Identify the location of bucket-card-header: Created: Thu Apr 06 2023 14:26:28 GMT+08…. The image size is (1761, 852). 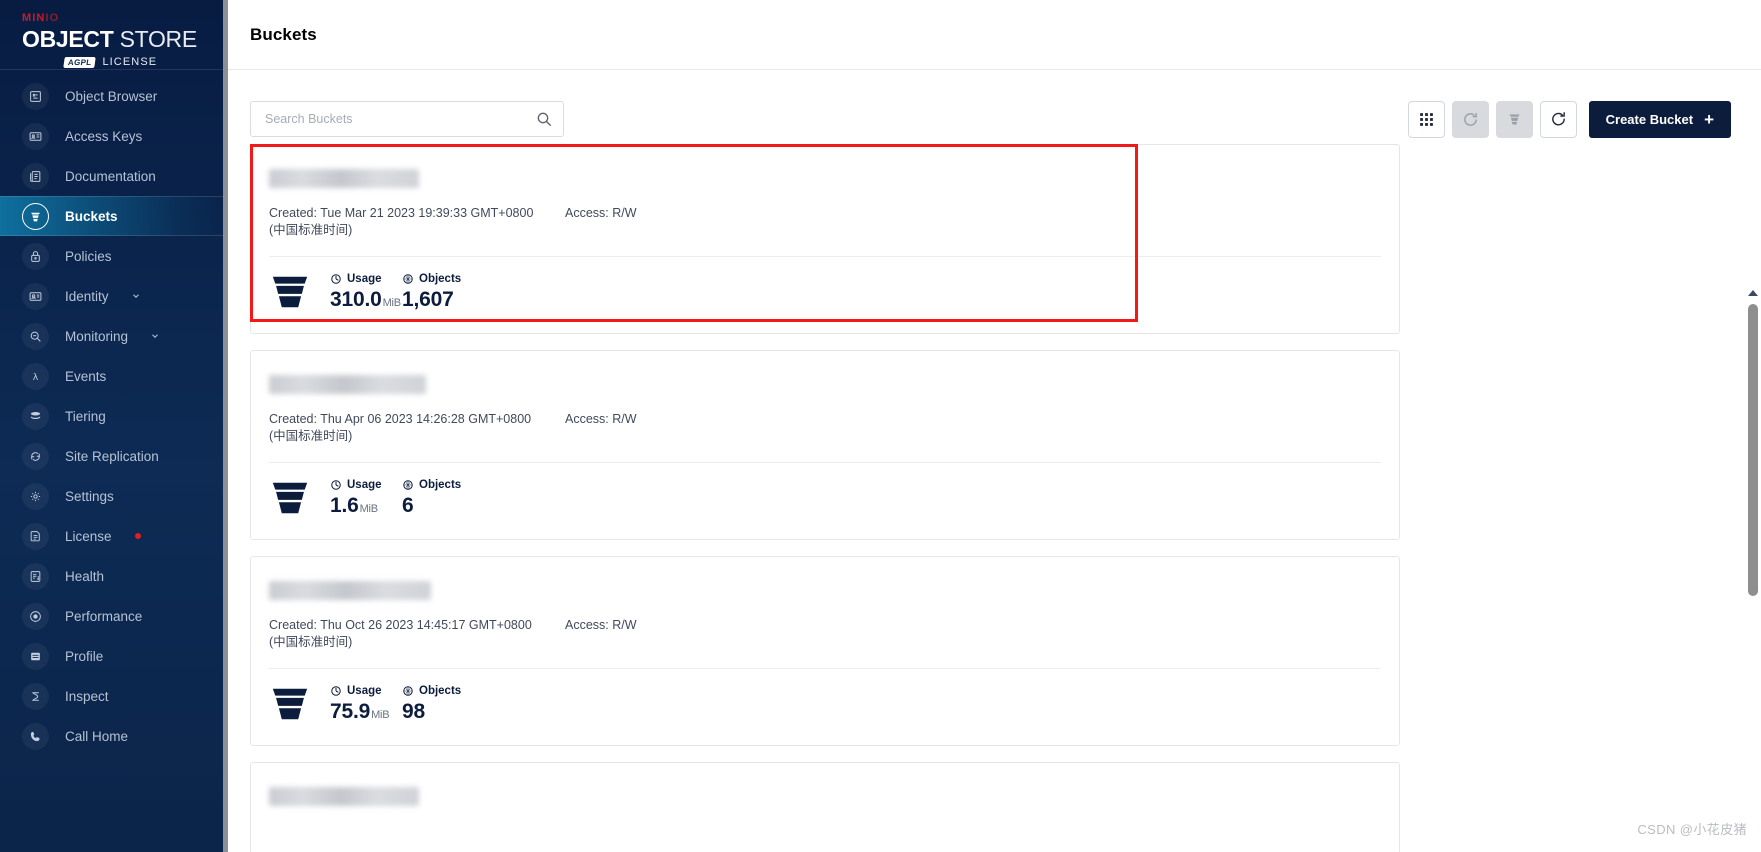
(825, 410).